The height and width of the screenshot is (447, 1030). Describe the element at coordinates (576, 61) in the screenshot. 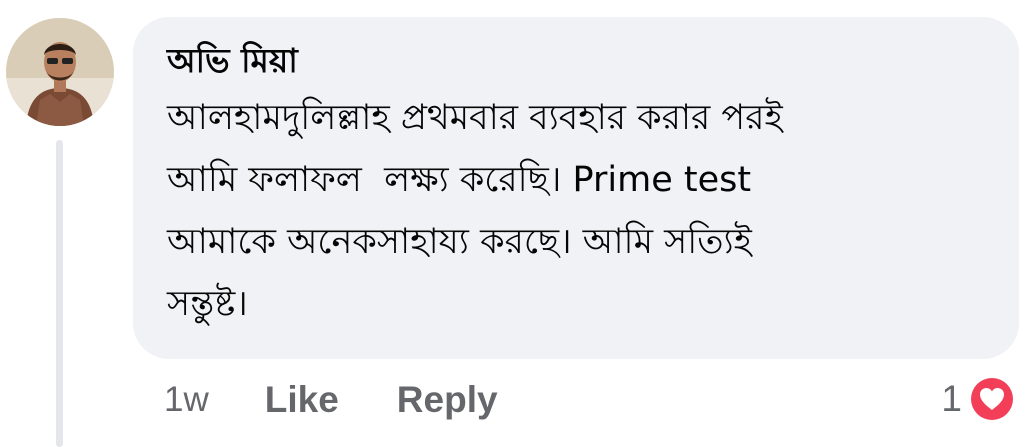

I see `comment-author: অভি মিয়া` at that location.